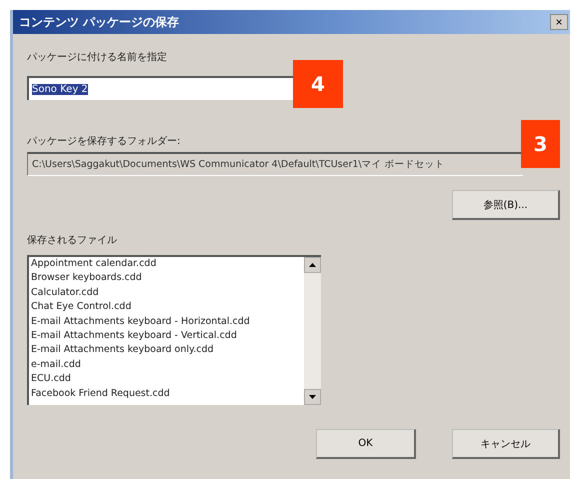  What do you see at coordinates (167, 379) in the screenshot?
I see `file-list-item: ECU.cdd` at bounding box center [167, 379].